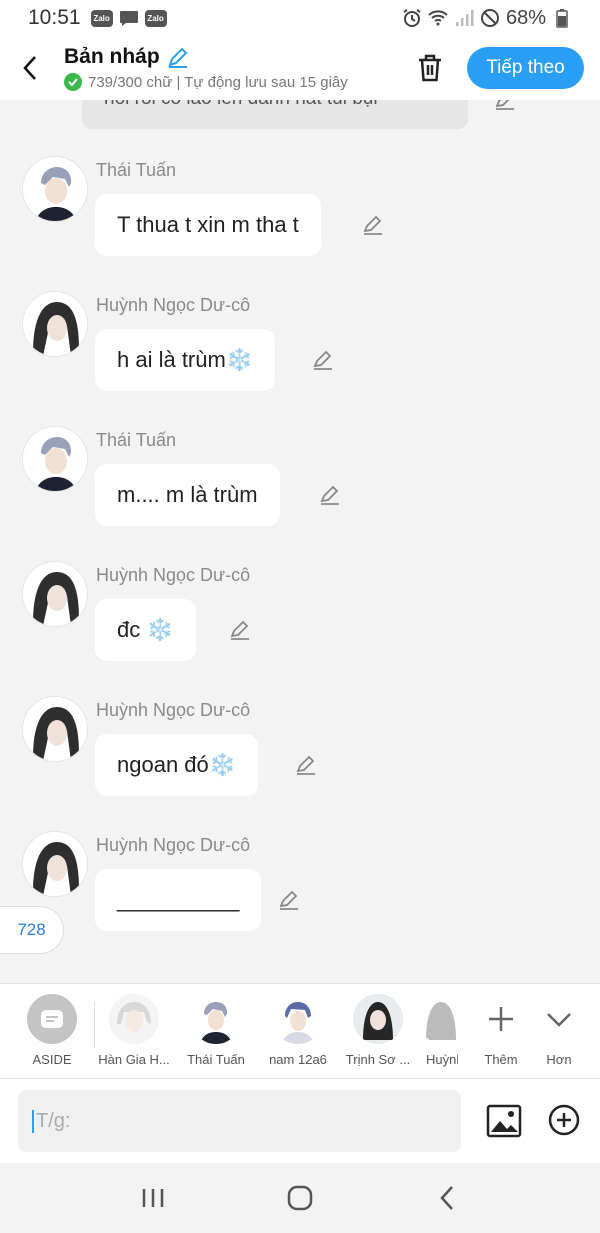  What do you see at coordinates (562, 18) in the screenshot?
I see `battery-icon` at bounding box center [562, 18].